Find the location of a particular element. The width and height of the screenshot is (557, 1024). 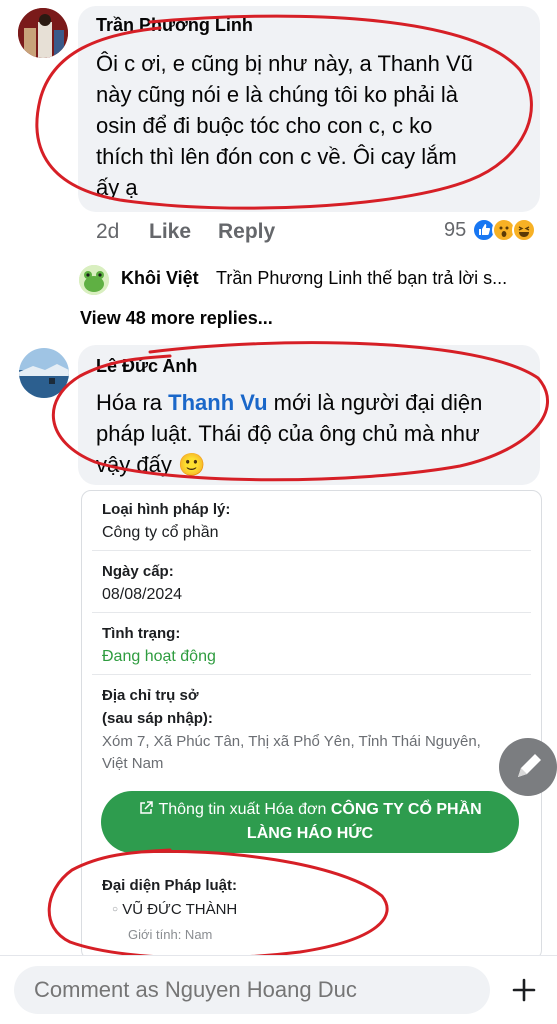

invoice-button-label: Thông tin xuất Hóa đơn is located at coordinates (242, 809).